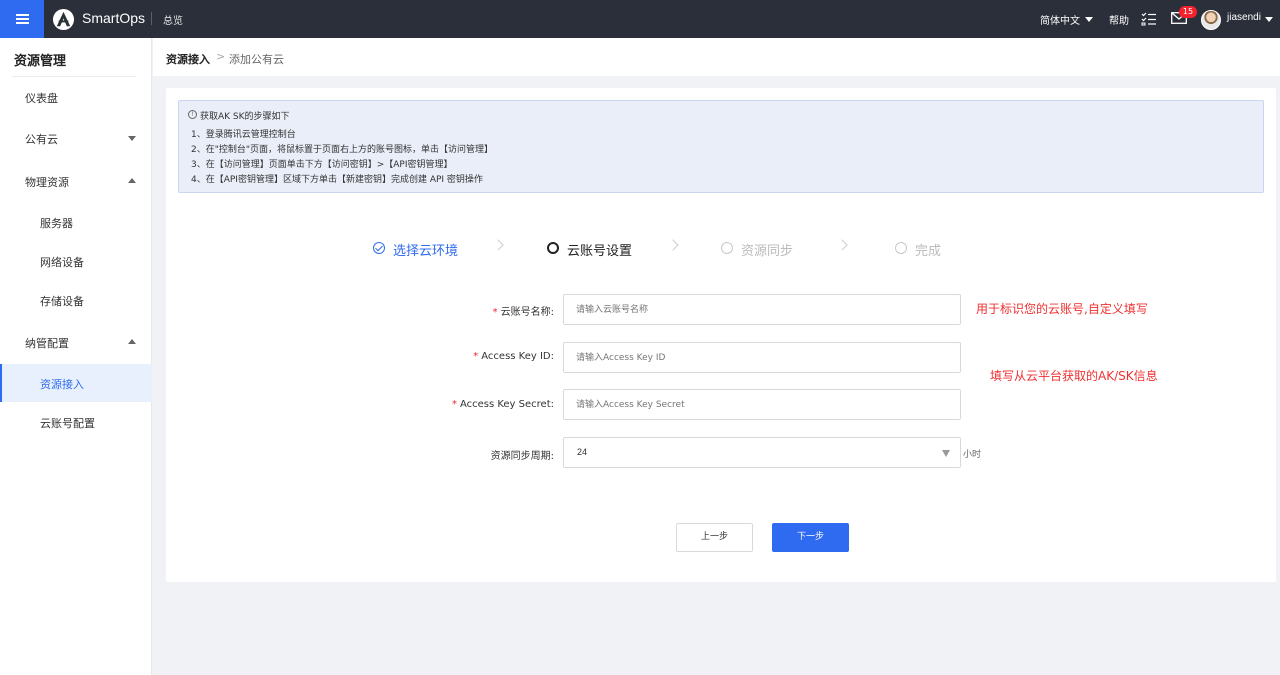 Image resolution: width=1280 pixels, height=675 pixels. What do you see at coordinates (1062, 309) in the screenshot?
I see `account-name-annotation: 用于标识您的云账号,自定义填写` at bounding box center [1062, 309].